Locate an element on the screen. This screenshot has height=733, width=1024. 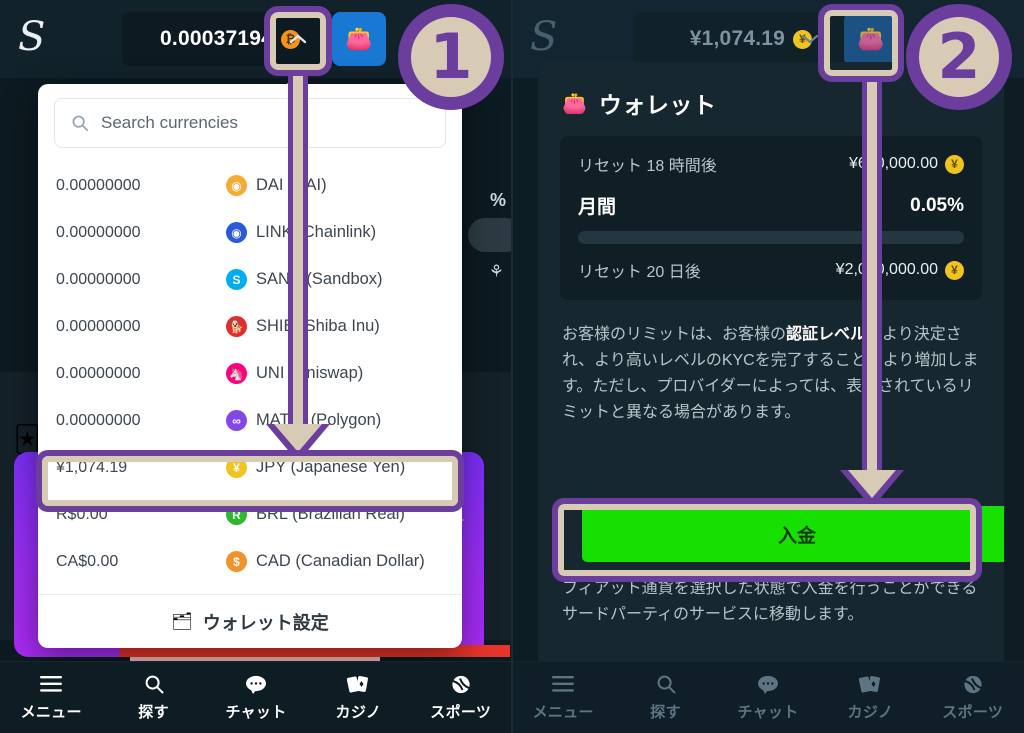
currency-identity: S SAND (Sandbox) is located at coordinates (304, 279).